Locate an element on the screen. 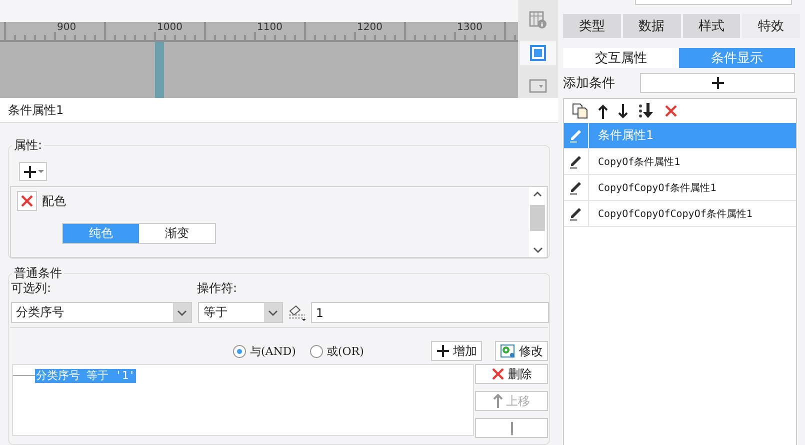 The width and height of the screenshot is (805, 445). input-field is located at coordinates (713, 2).